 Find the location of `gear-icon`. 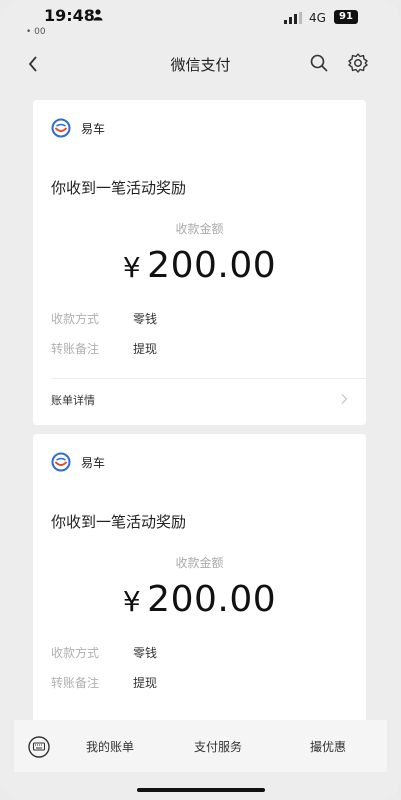

gear-icon is located at coordinates (358, 63).